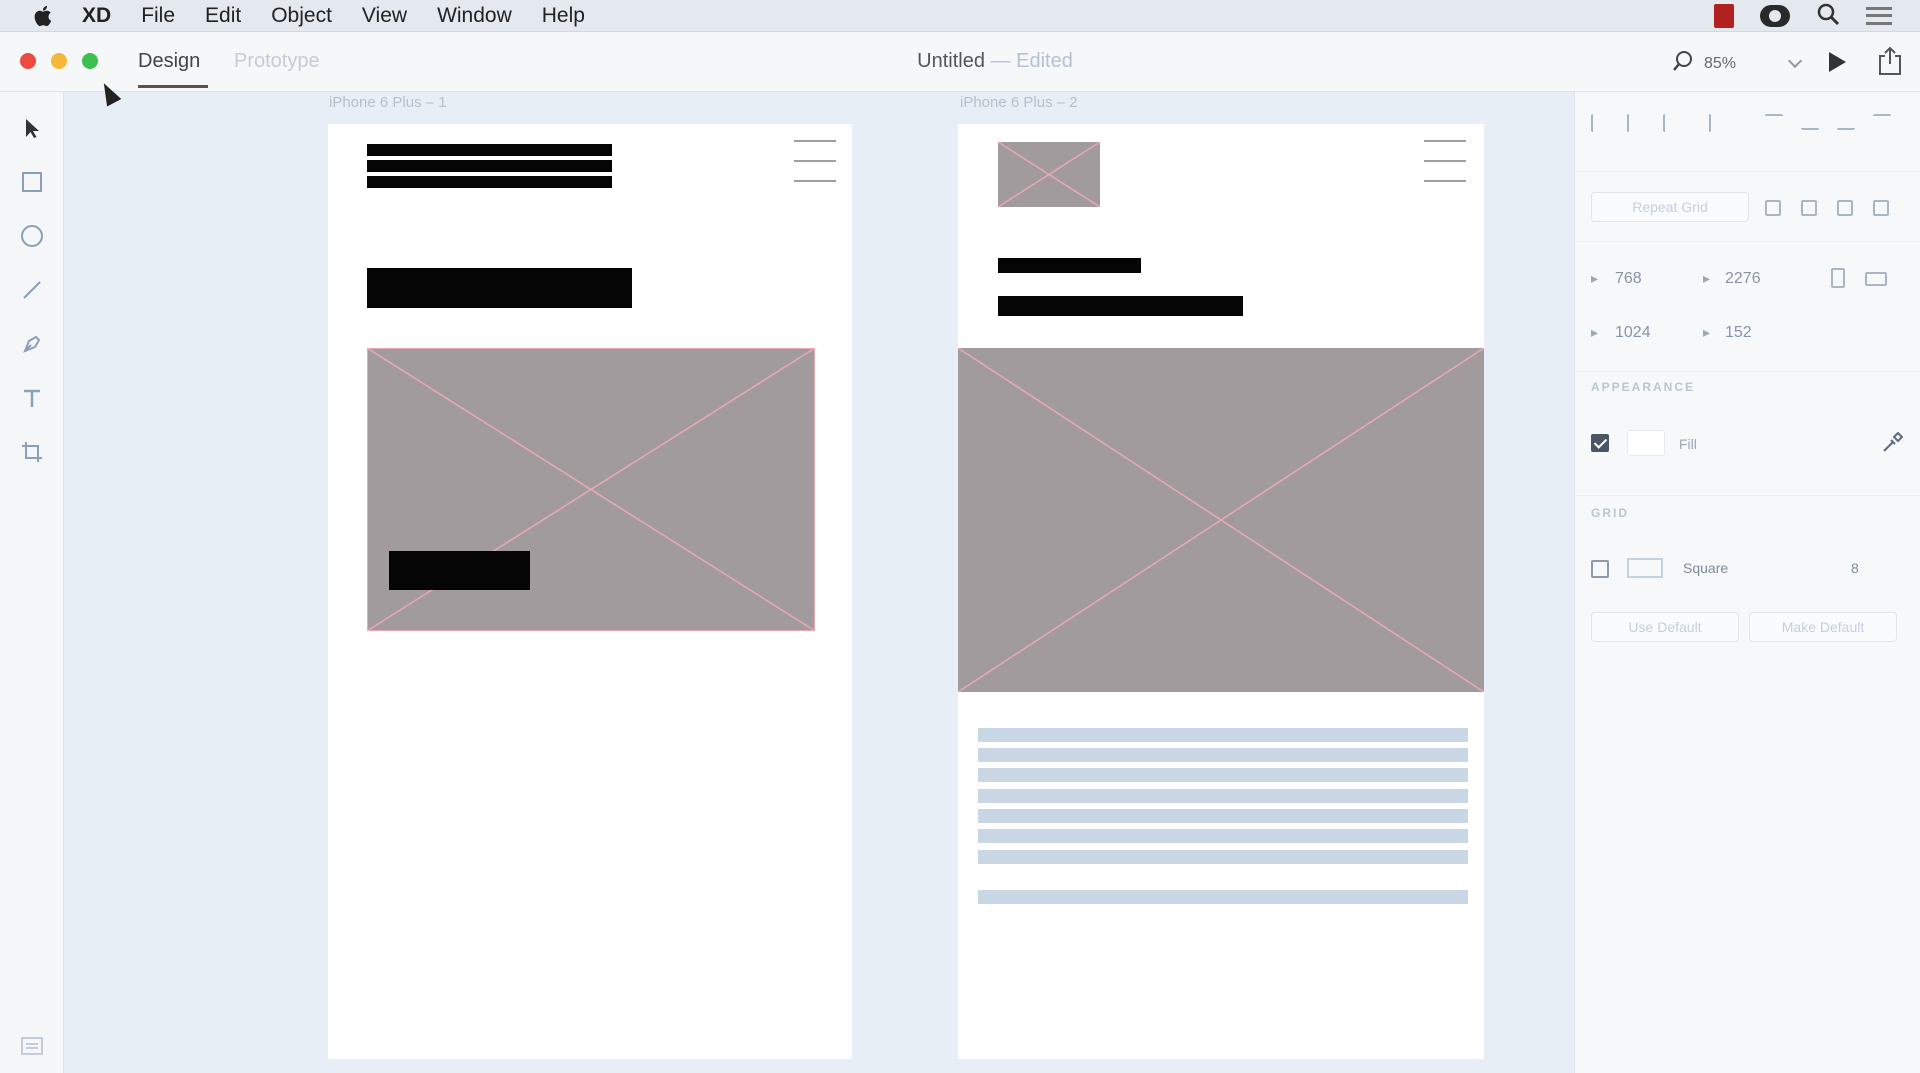 This screenshot has width=1920, height=1073. I want to click on fill-color-swatch, so click(1646, 443).